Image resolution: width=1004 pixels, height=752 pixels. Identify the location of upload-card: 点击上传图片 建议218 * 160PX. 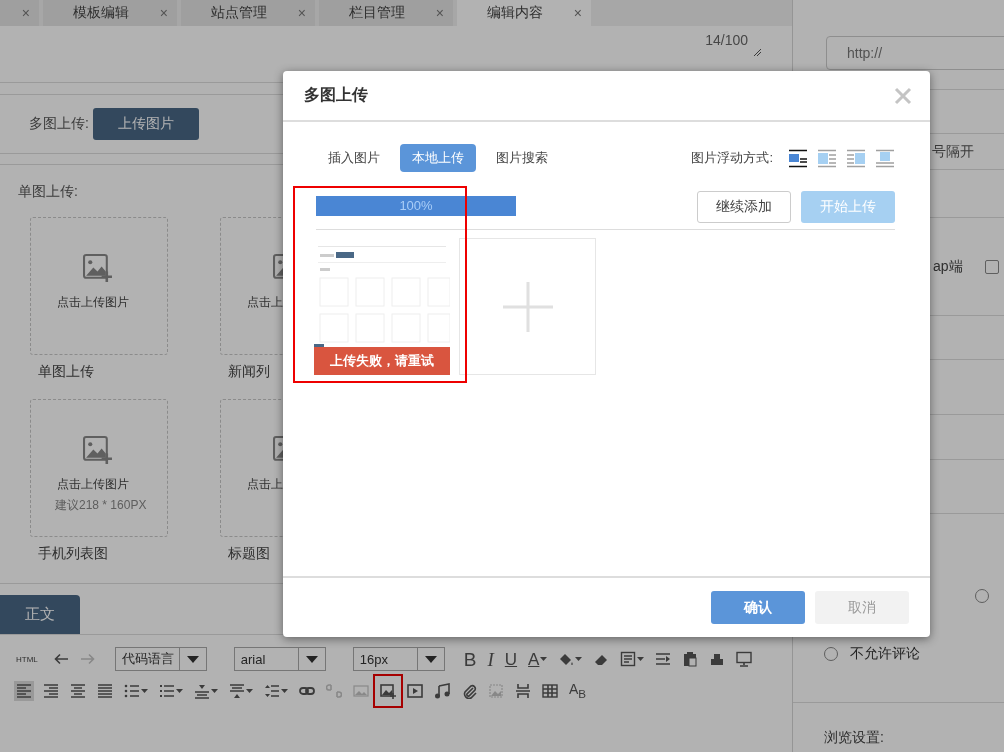
(99, 468).